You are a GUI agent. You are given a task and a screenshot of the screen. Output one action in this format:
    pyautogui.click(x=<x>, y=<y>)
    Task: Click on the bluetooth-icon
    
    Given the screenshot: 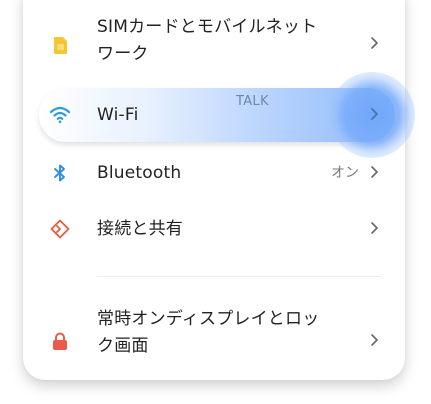 What is the action you would take?
    pyautogui.click(x=60, y=173)
    